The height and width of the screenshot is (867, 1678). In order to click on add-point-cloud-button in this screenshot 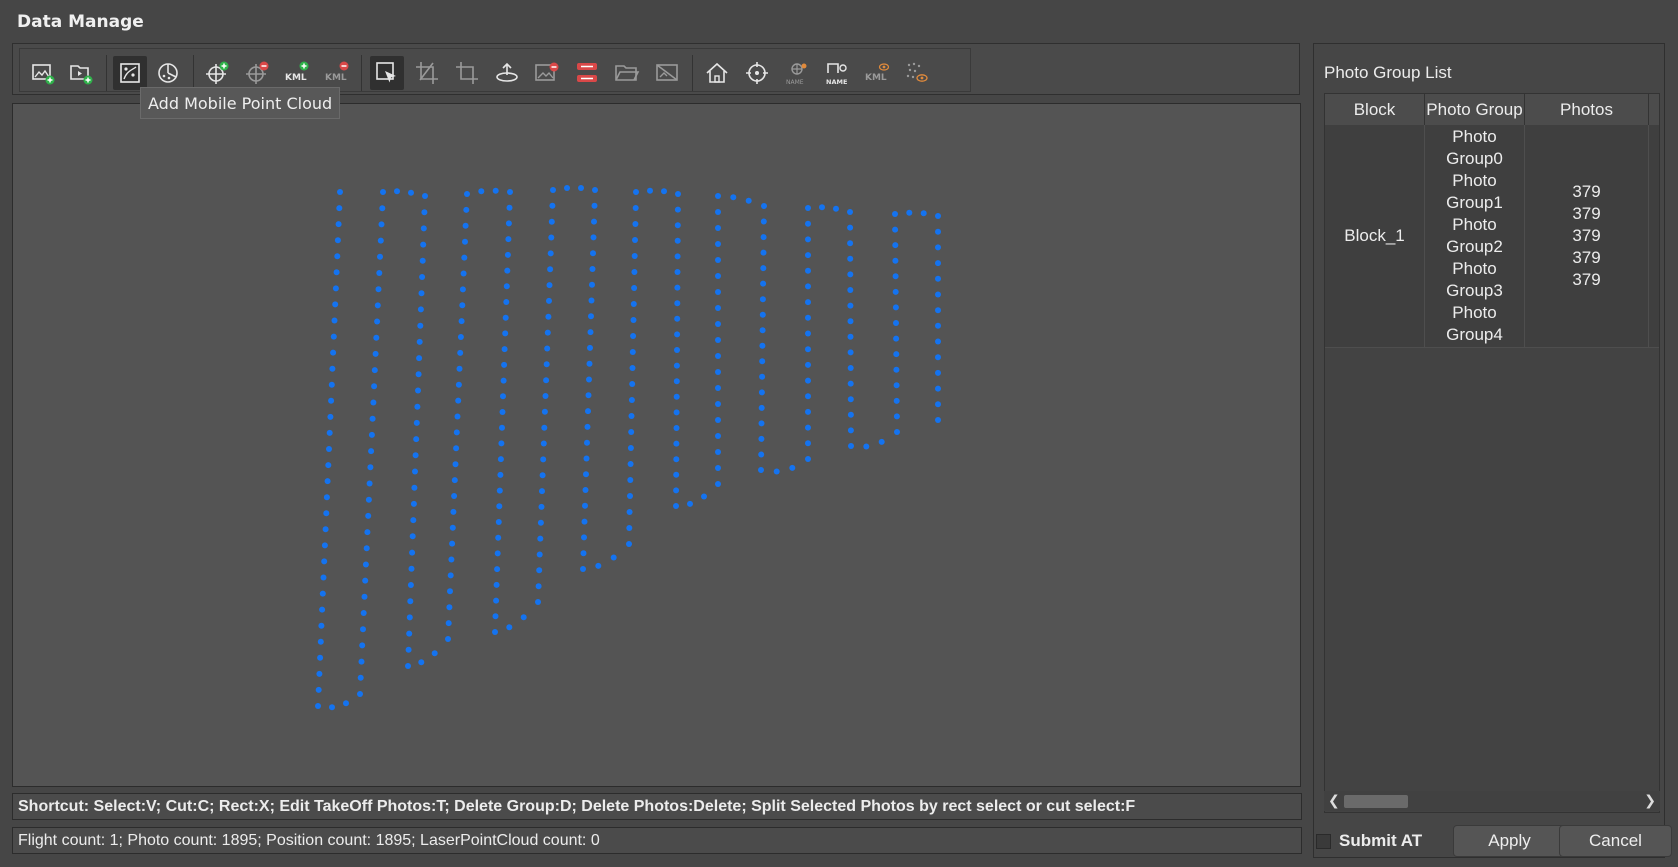, I will do `click(168, 73)`.